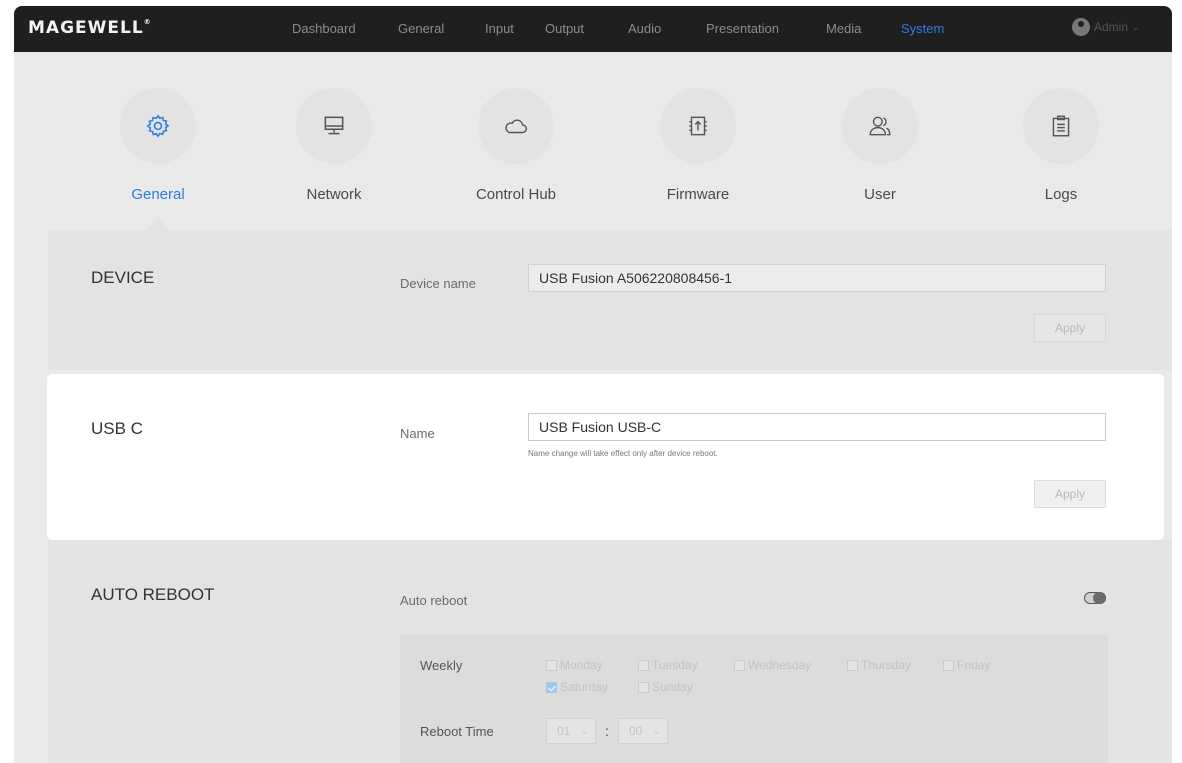 Image resolution: width=1182 pixels, height=763 pixels. What do you see at coordinates (324, 28) in the screenshot?
I see `nav-item-dashboard: Dashboard` at bounding box center [324, 28].